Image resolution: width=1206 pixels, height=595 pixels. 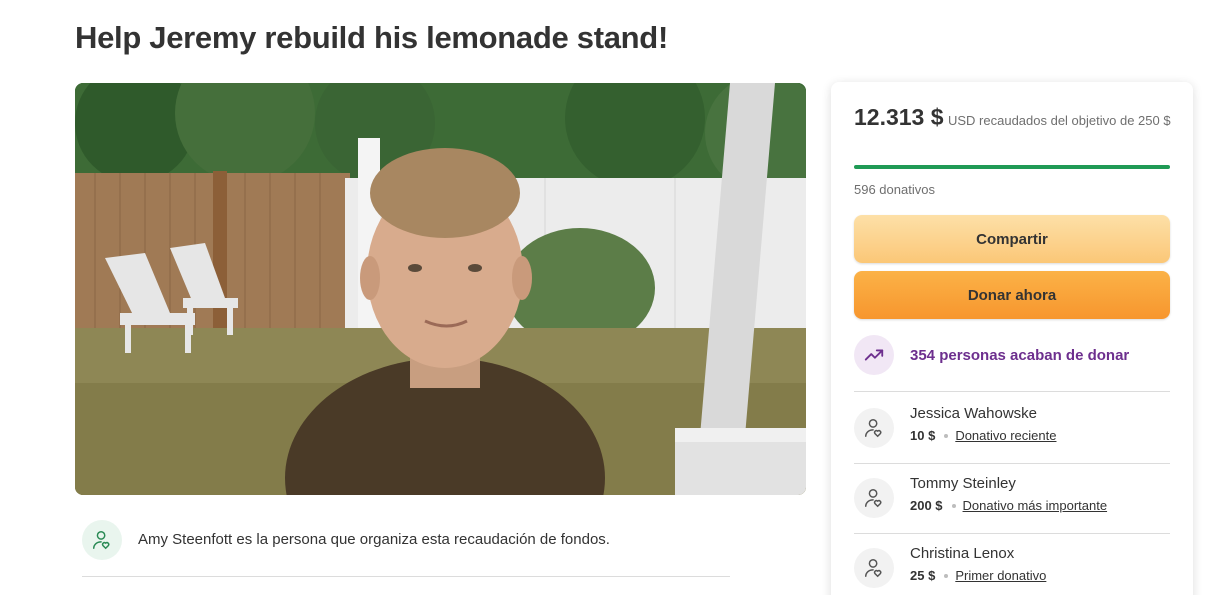 I want to click on donate-button: Donar ahora, so click(x=1012, y=295).